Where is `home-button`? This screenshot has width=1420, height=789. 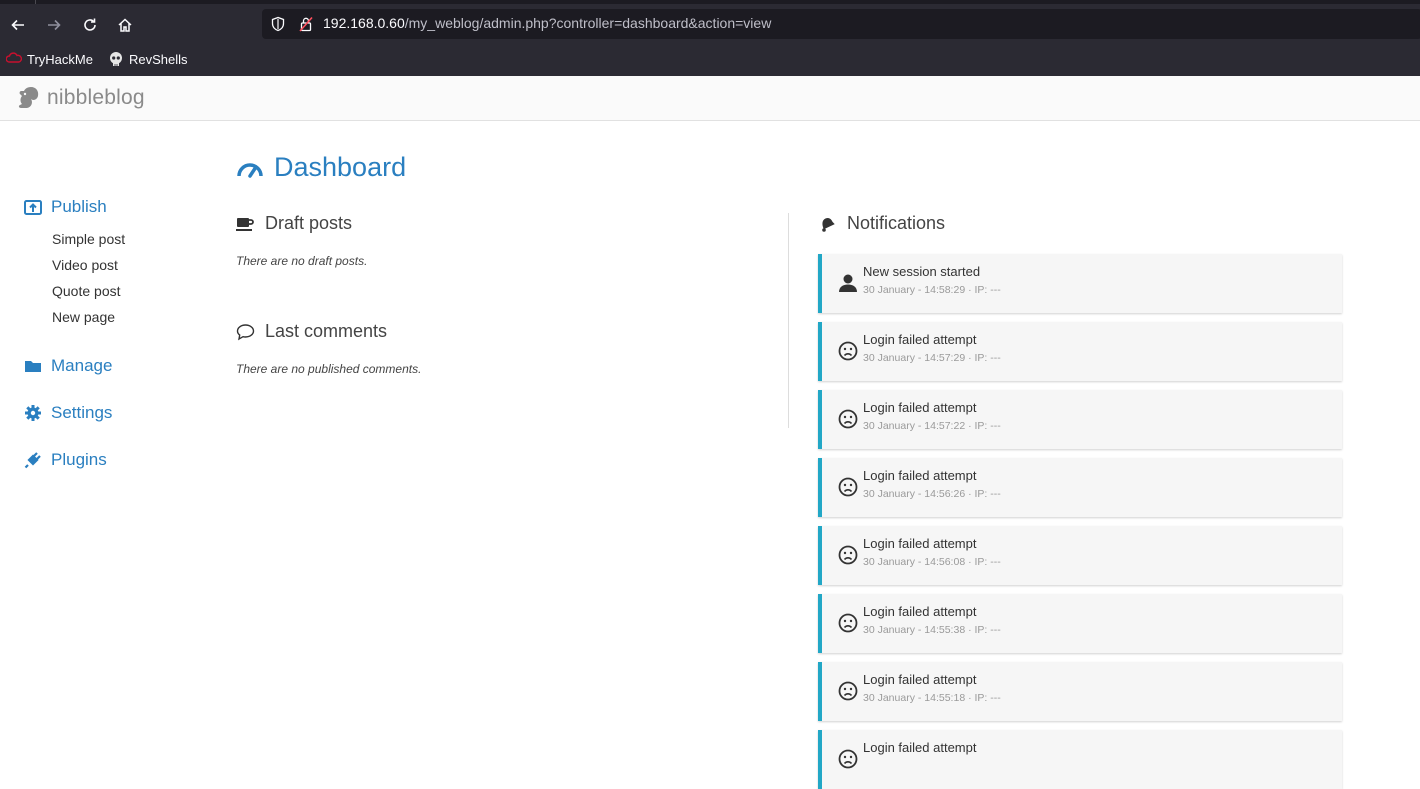 home-button is located at coordinates (125, 25).